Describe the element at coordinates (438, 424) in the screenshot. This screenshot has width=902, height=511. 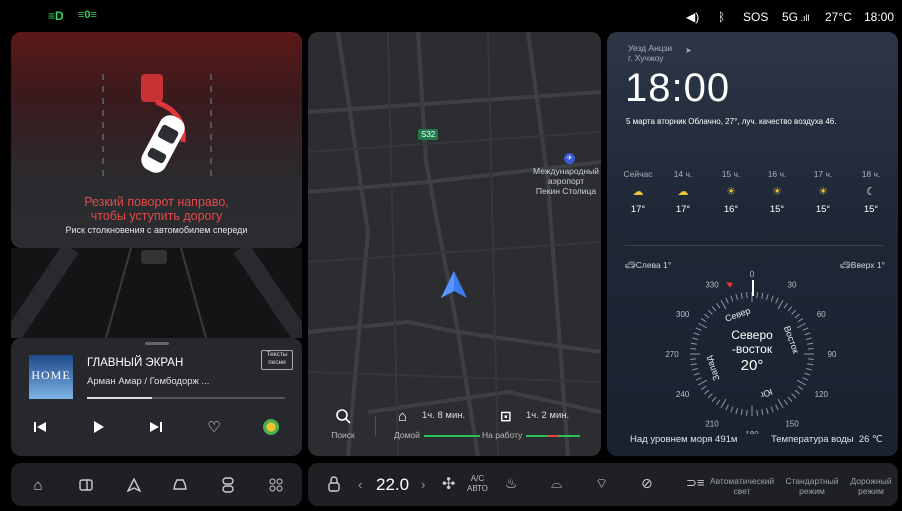
I see `home-route-button: ⌂ 1ч. 8 мин. Домой` at that location.